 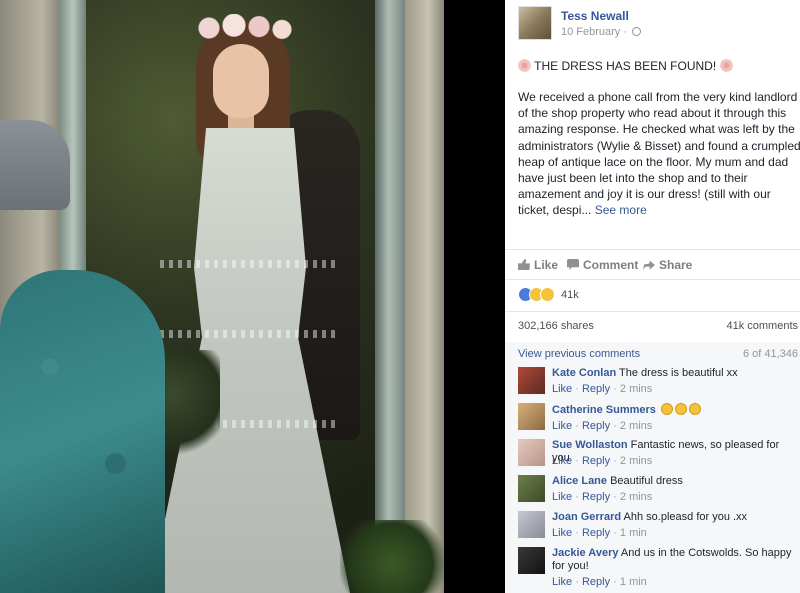 What do you see at coordinates (244, 28) in the screenshot?
I see `photo-flower-crown` at bounding box center [244, 28].